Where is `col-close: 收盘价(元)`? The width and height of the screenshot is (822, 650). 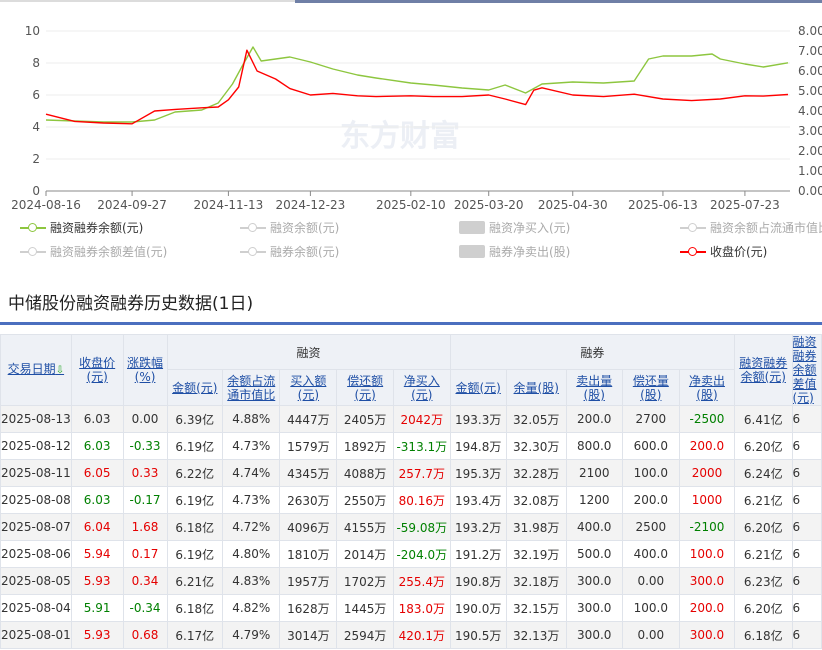
col-close: 收盘价(元) is located at coordinates (97, 370).